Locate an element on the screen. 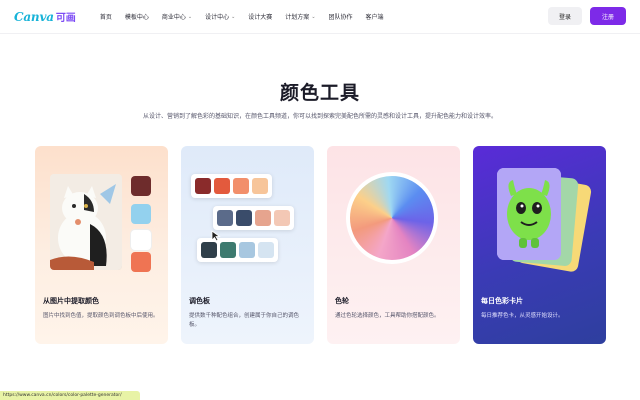 This screenshot has width=640, height=400. nav-link-contest: 设计大赛 is located at coordinates (260, 16).